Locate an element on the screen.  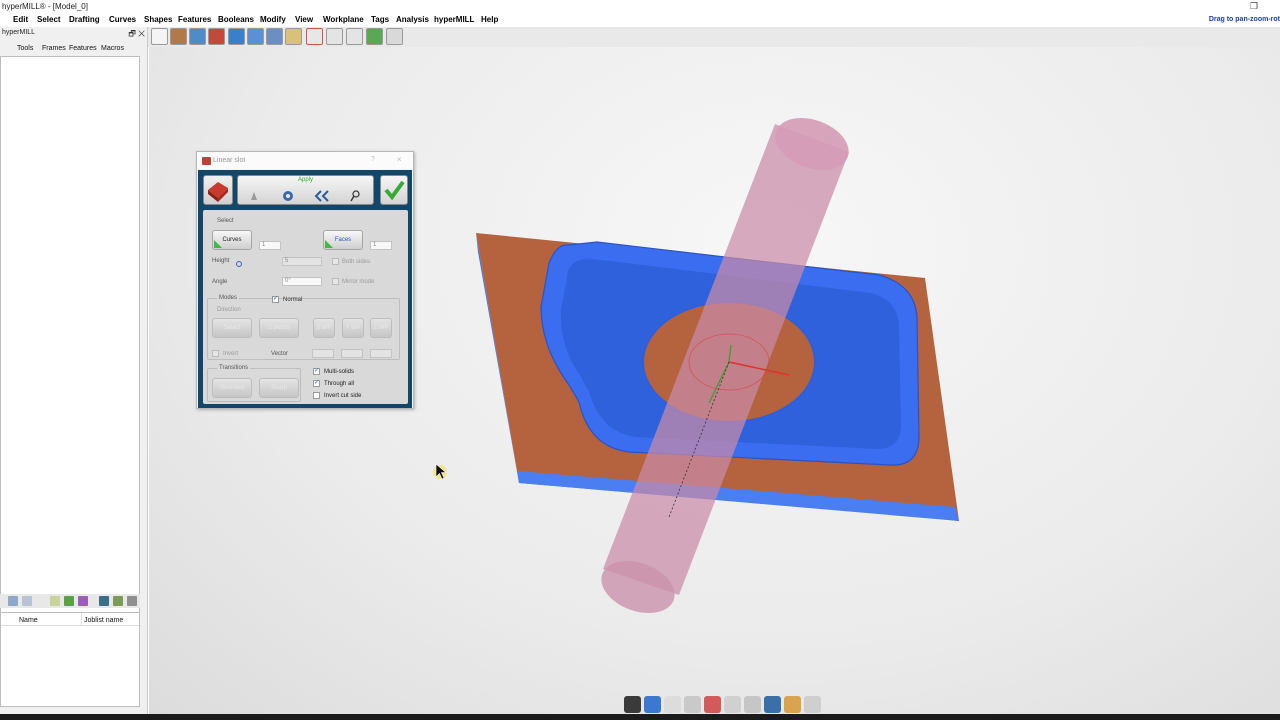
menu-modify: Modify is located at coordinates (273, 19).